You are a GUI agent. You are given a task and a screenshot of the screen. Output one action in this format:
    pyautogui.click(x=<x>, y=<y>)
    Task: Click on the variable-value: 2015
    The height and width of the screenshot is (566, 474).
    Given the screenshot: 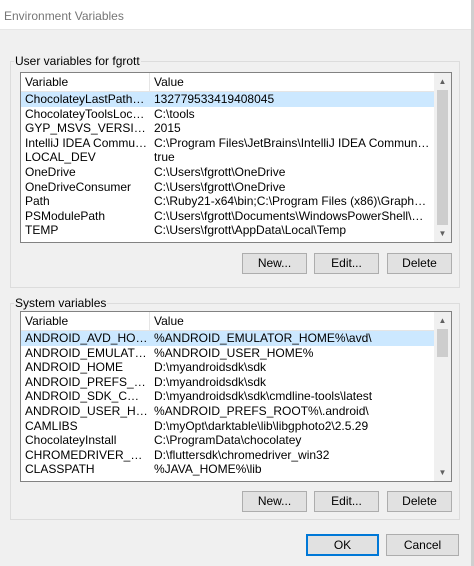 What is the action you would take?
    pyautogui.click(x=167, y=128)
    